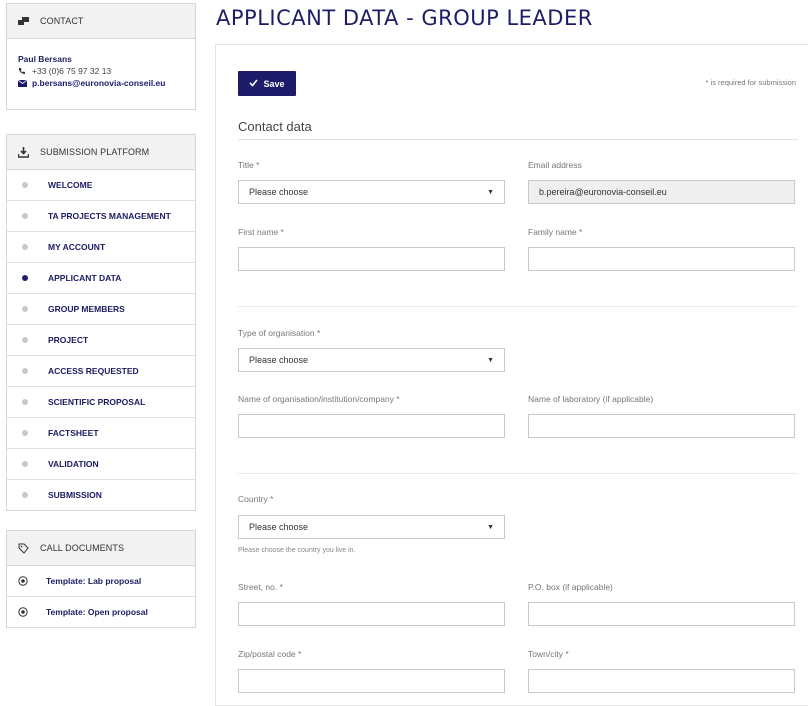 This screenshot has width=808, height=706. I want to click on submission-header: SUBMISSION PLATFORM, so click(101, 152).